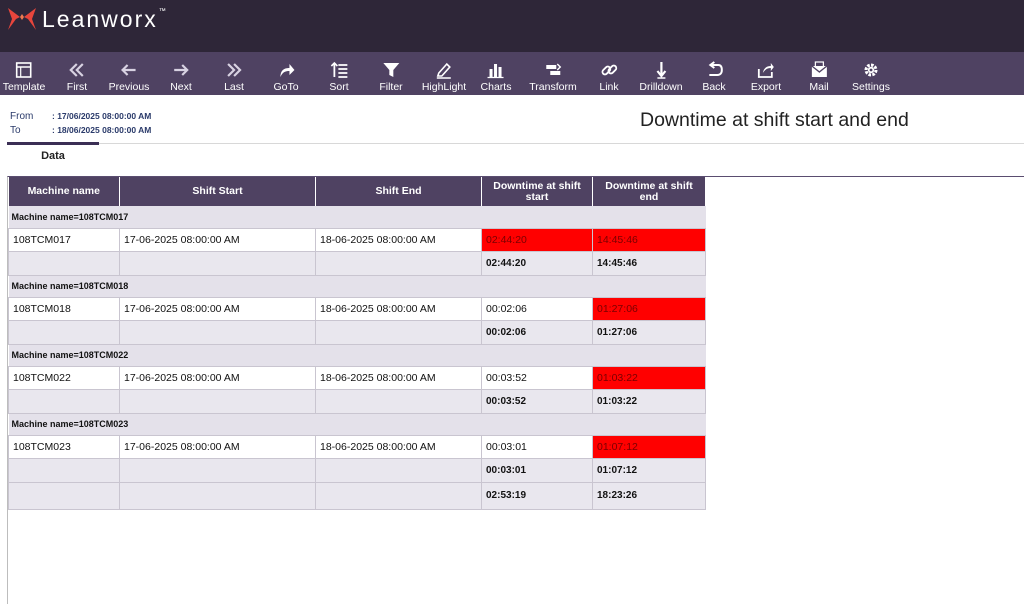 The width and height of the screenshot is (1024, 604). I want to click on cell-subtotal-downtime-end: 01:27:06, so click(649, 332).